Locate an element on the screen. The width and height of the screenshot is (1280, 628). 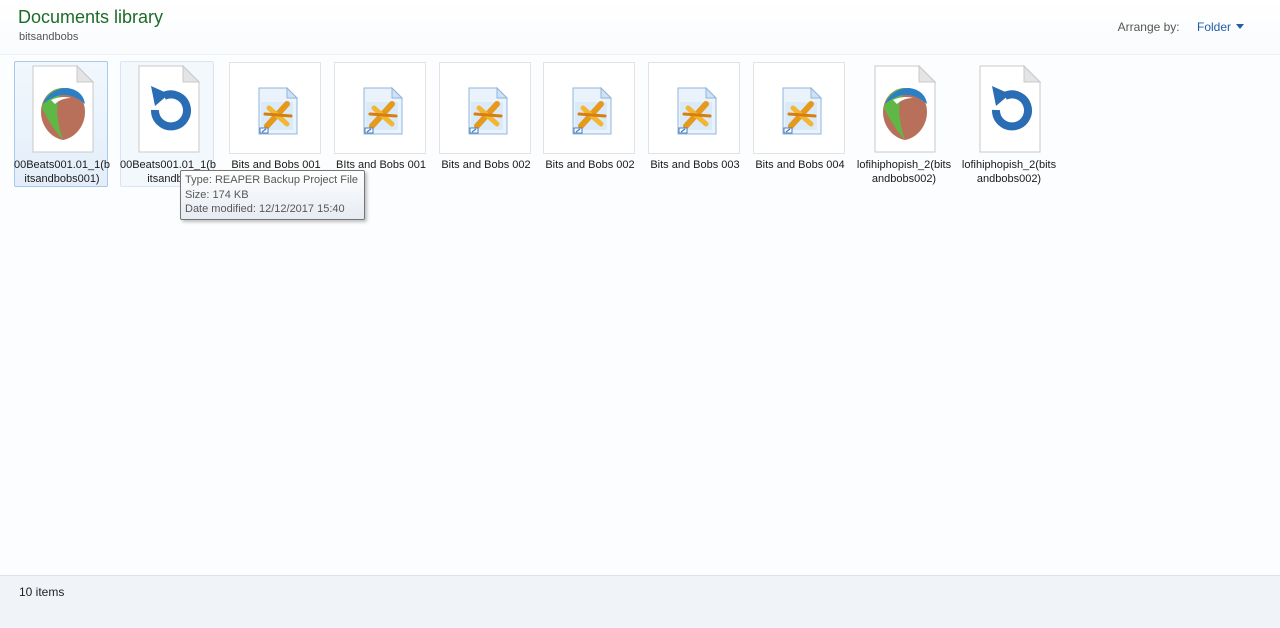
library-title: Documents library is located at coordinates (91, 17).